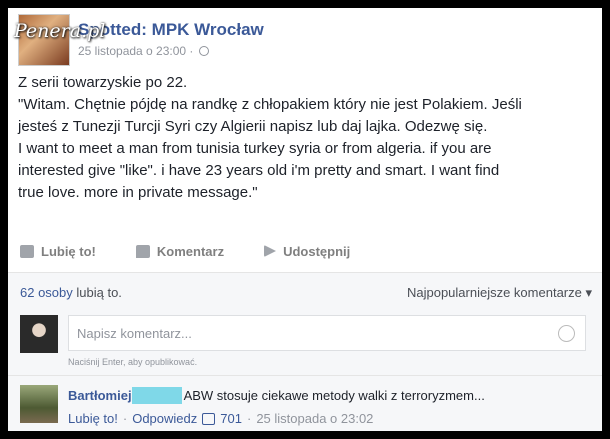  Describe the element at coordinates (46, 292) in the screenshot. I see `likes-count-link: 62 osoby` at that location.